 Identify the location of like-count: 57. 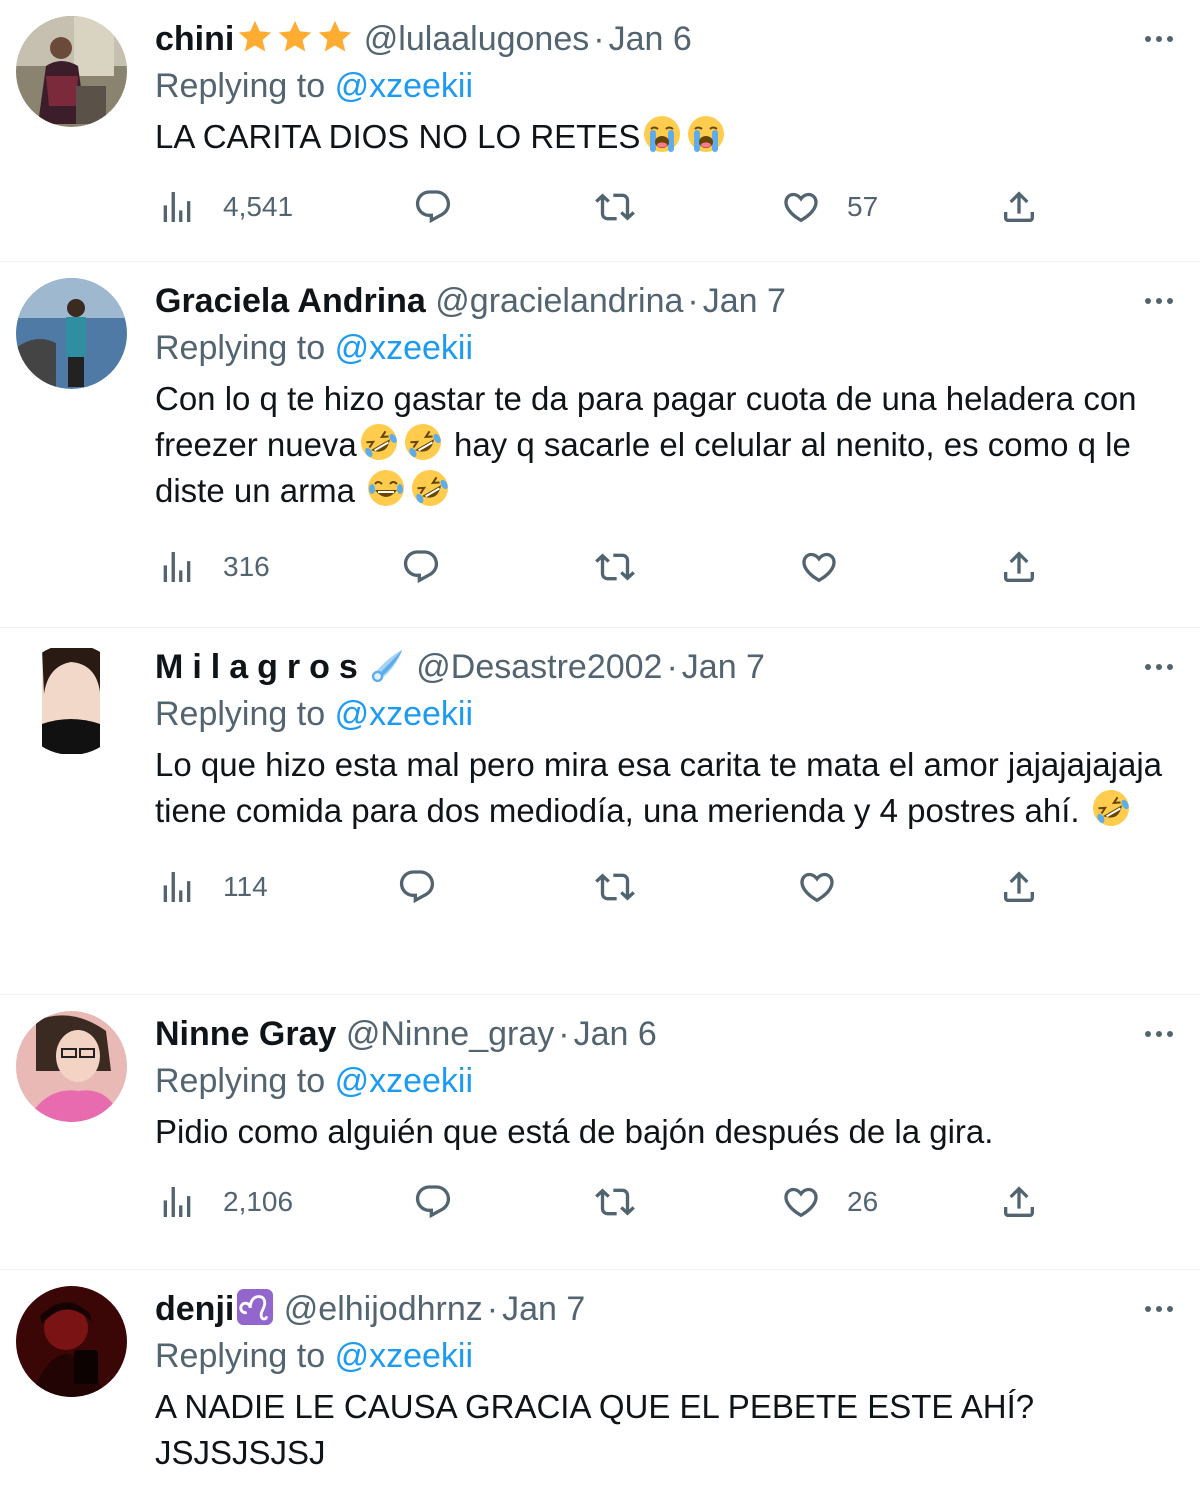
(863, 206).